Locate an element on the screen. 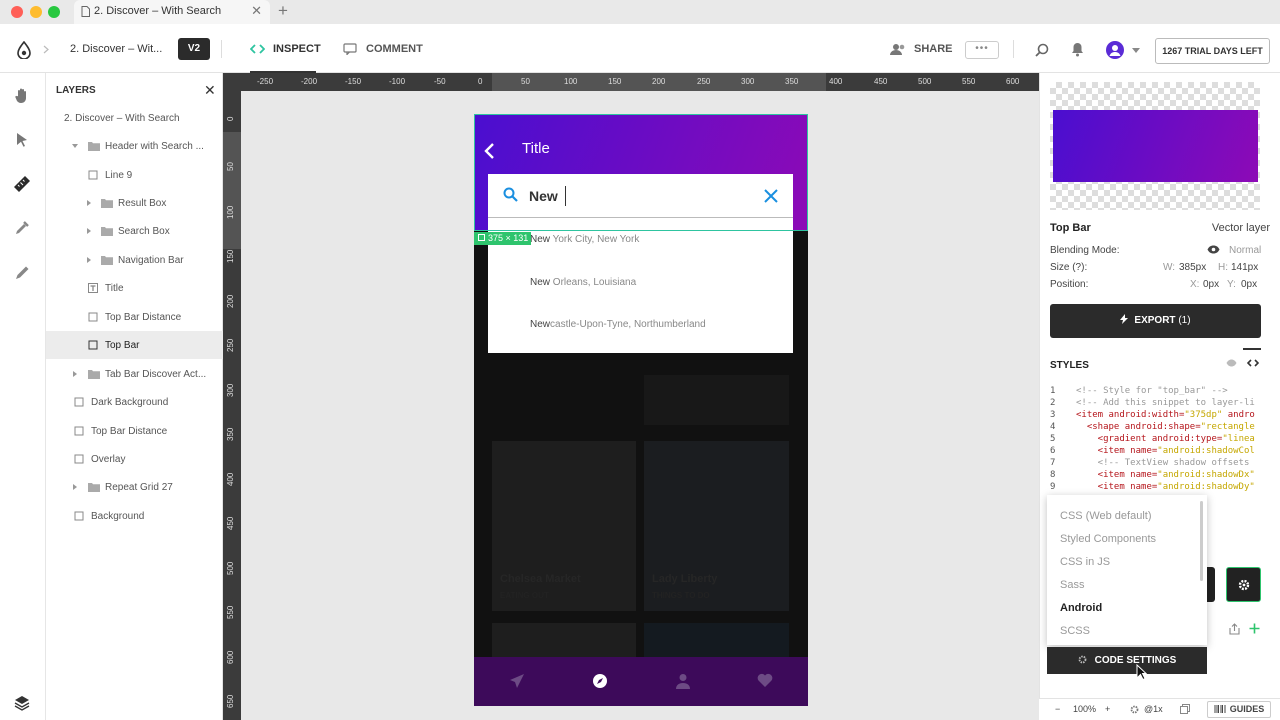 The width and height of the screenshot is (1280, 720). layer-item: 2. Discover – With Search is located at coordinates (134, 118).